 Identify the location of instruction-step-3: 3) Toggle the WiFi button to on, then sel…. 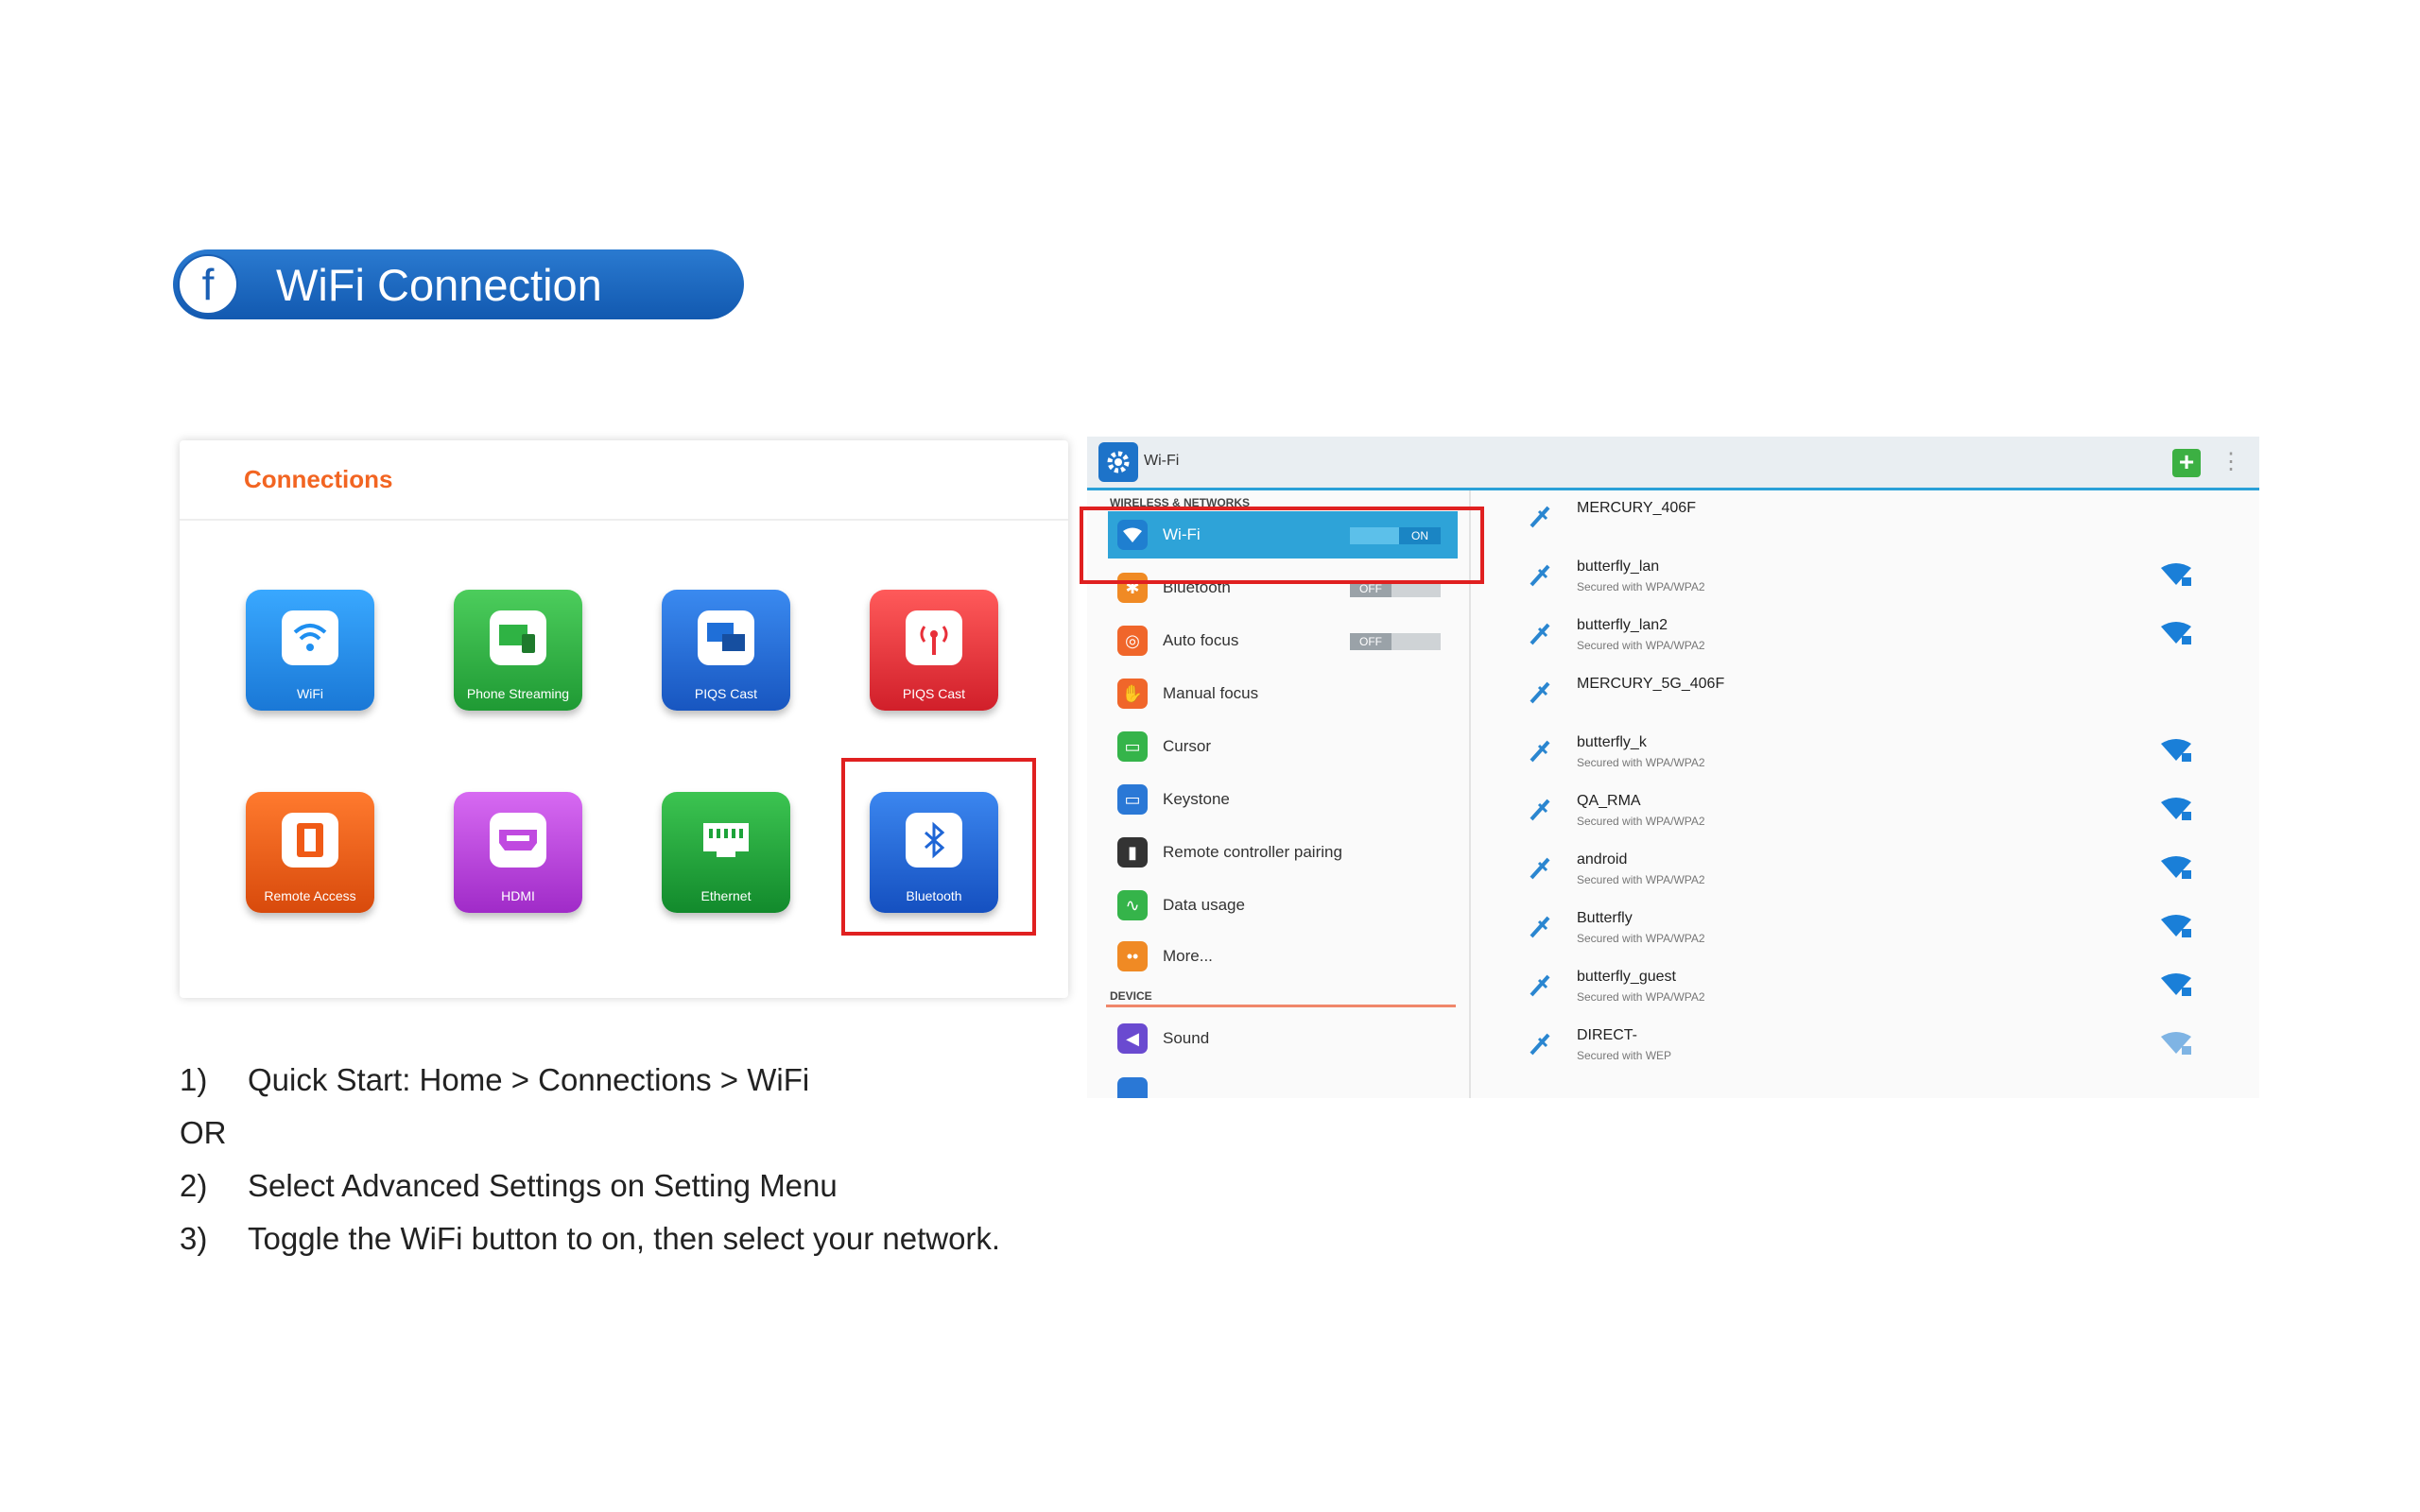
(590, 1239).